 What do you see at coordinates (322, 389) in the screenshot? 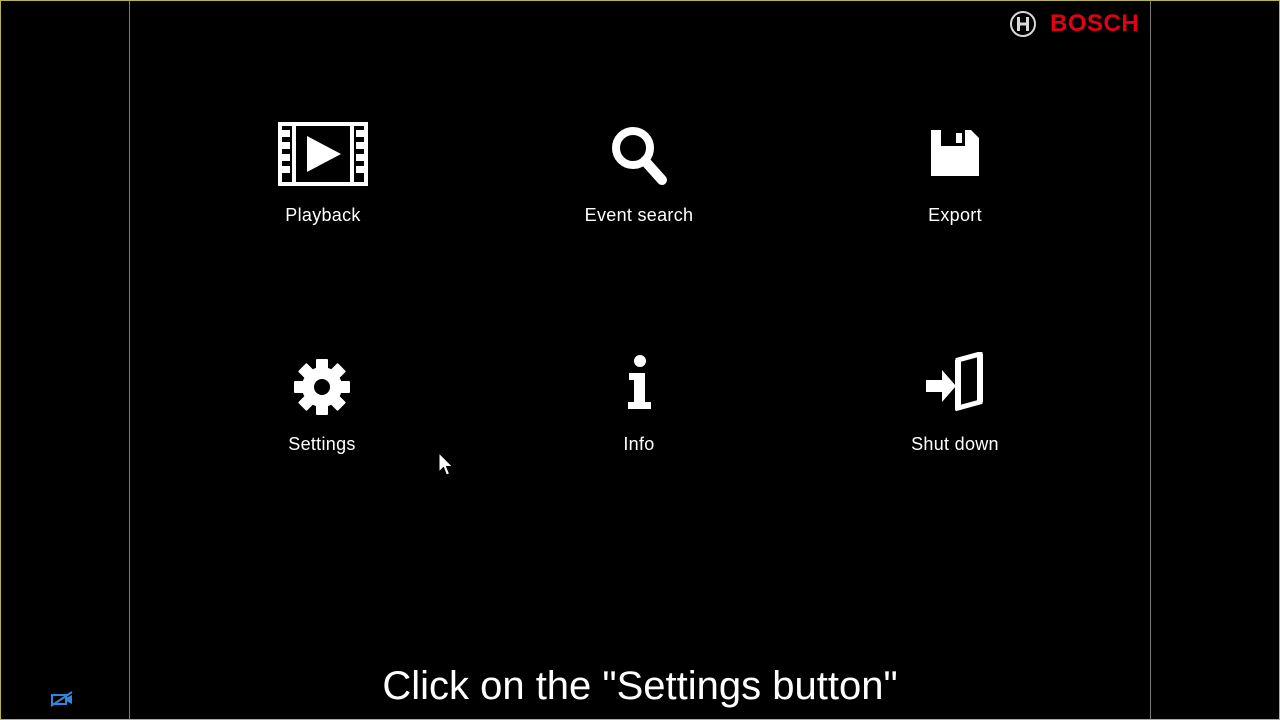
I see `gear-icon` at bounding box center [322, 389].